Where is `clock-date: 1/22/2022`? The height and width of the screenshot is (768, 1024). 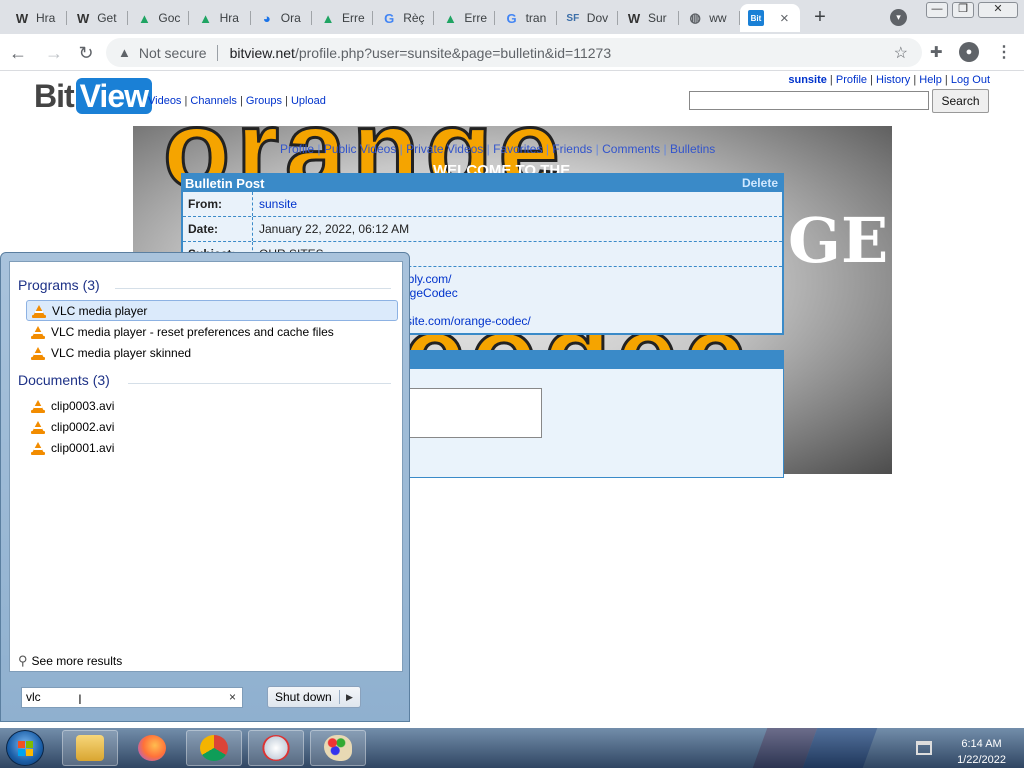
clock-date: 1/22/2022 is located at coordinates (981, 760).